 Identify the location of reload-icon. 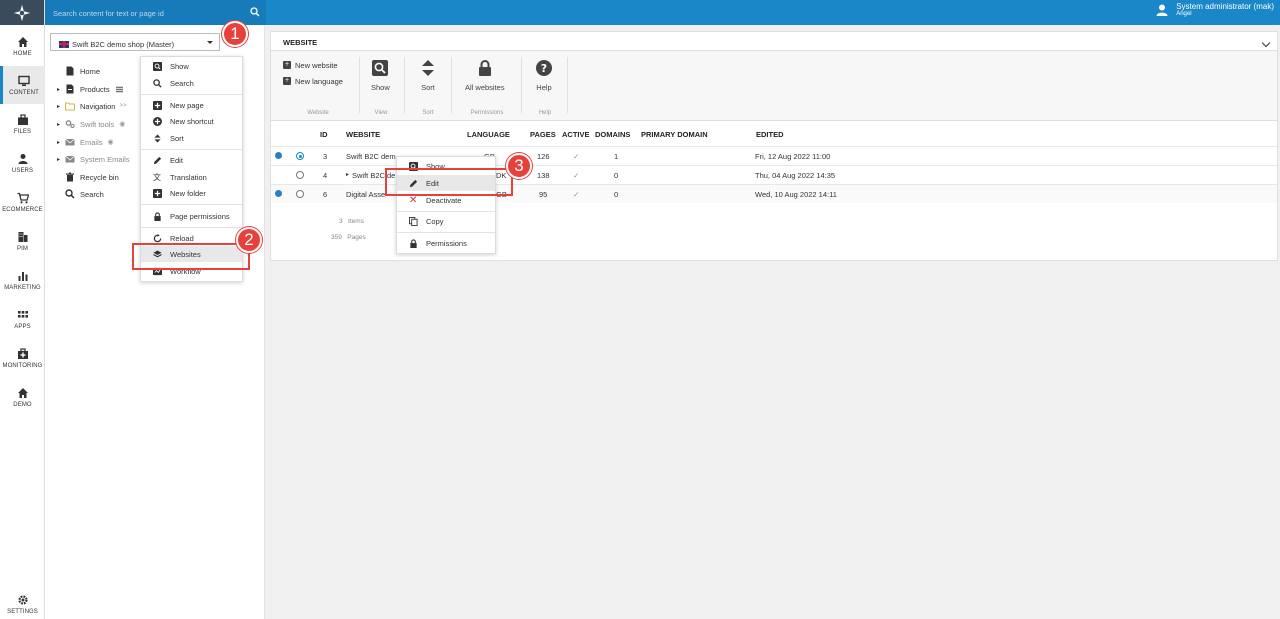
(157, 237).